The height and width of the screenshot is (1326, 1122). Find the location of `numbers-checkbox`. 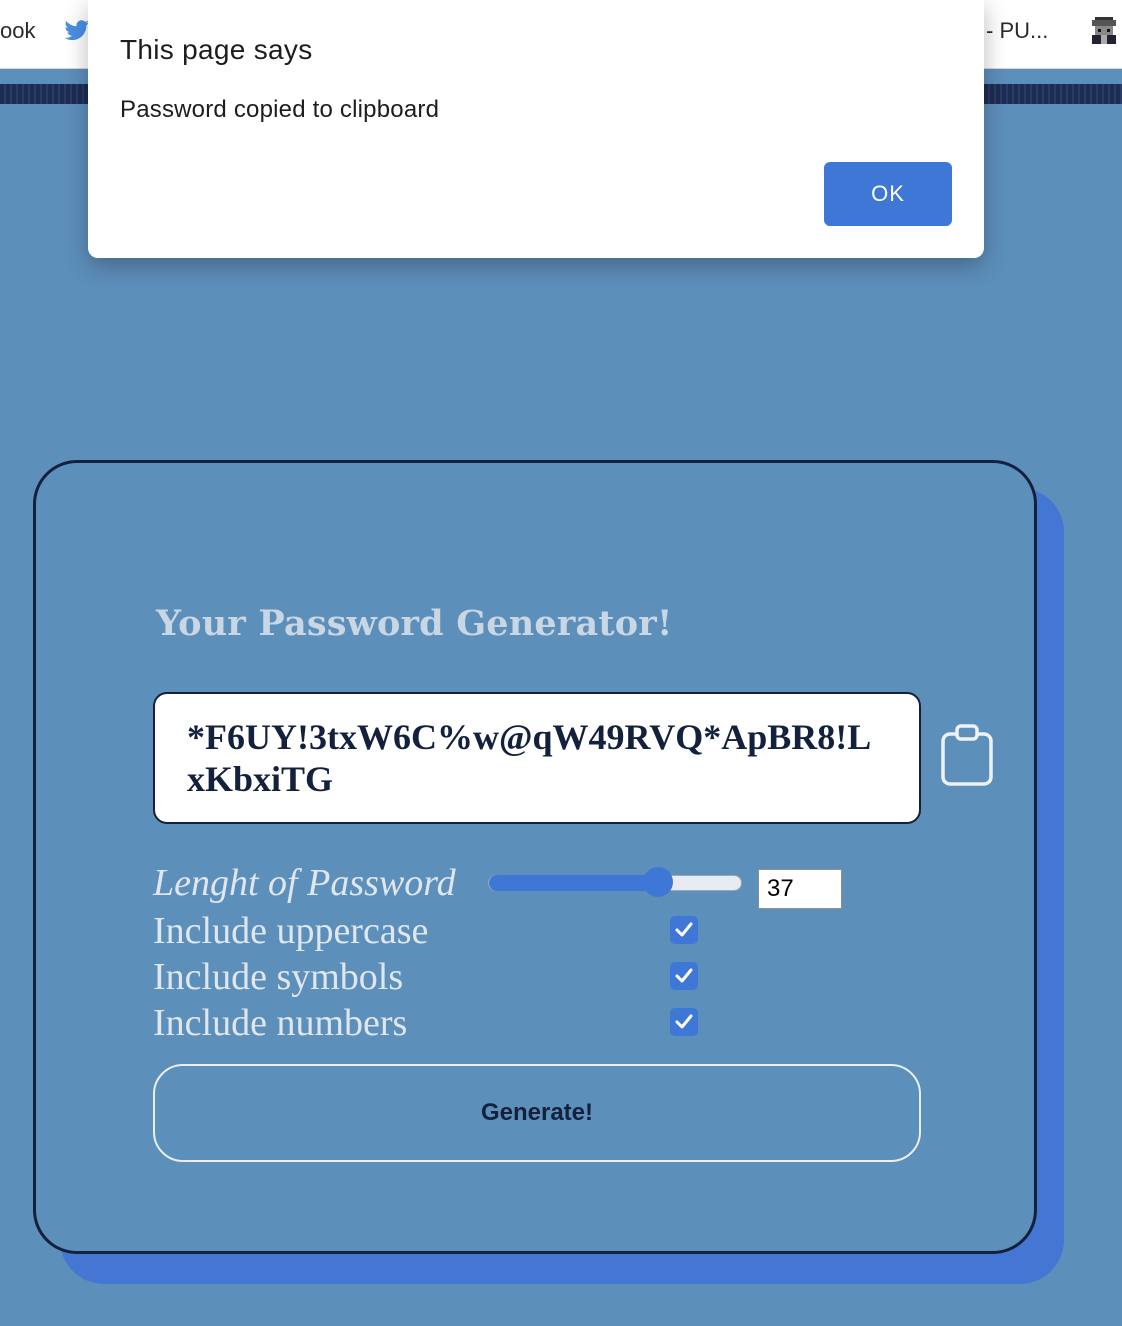

numbers-checkbox is located at coordinates (684, 1022).